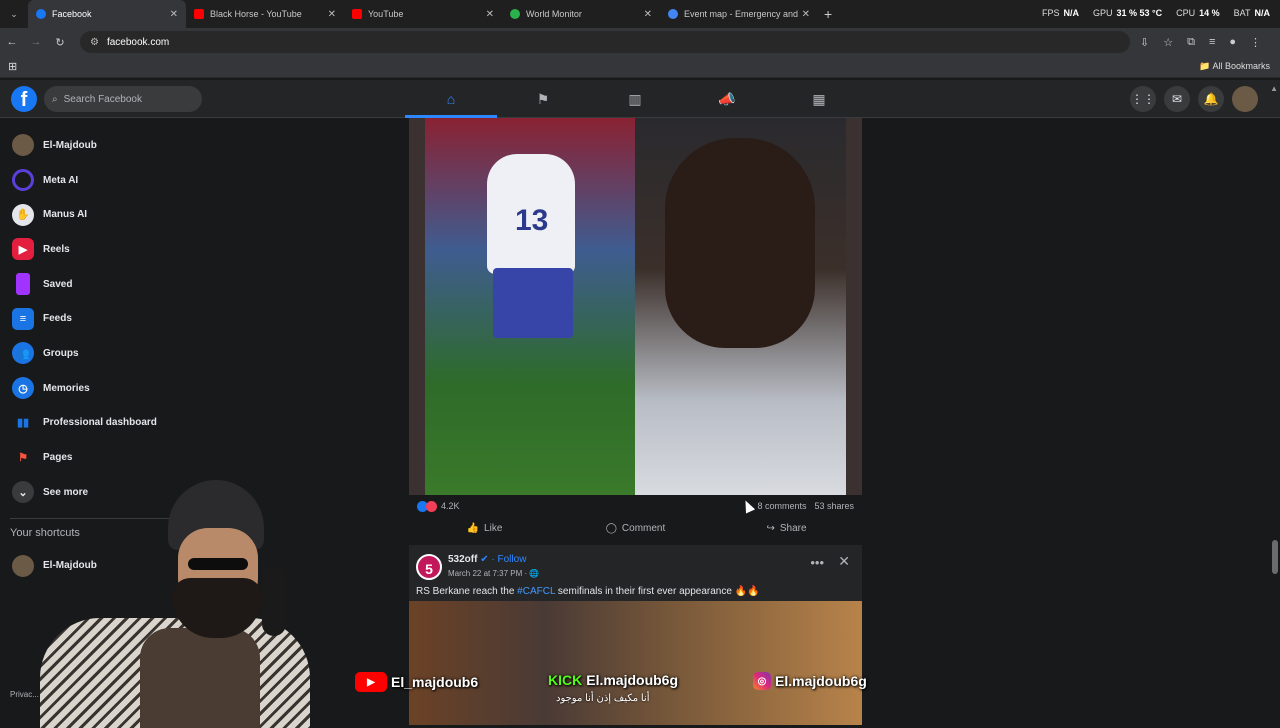 This screenshot has width=1280, height=728. I want to click on cpu-label: CPU, so click(1186, 13).